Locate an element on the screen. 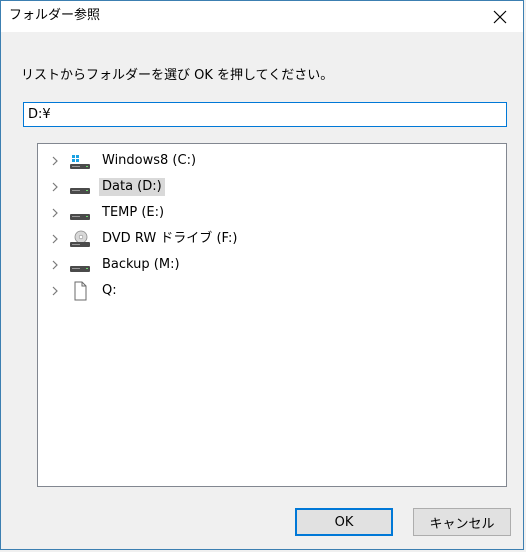 The width and height of the screenshot is (526, 552). tree-item-label: Windows8 (C:) is located at coordinates (149, 160).